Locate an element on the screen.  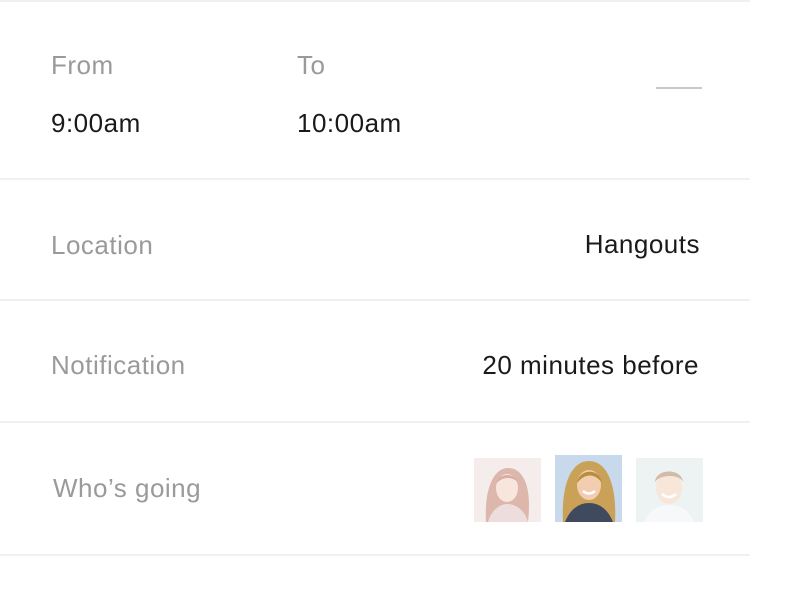
from-time-value: 9:00am is located at coordinates (96, 123).